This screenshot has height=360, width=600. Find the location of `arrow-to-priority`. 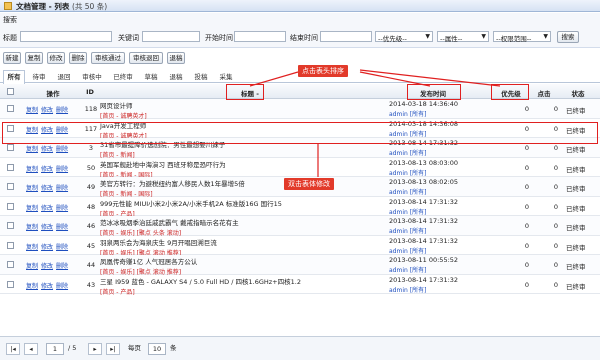

arrow-to-priority is located at coordinates (430, 78).